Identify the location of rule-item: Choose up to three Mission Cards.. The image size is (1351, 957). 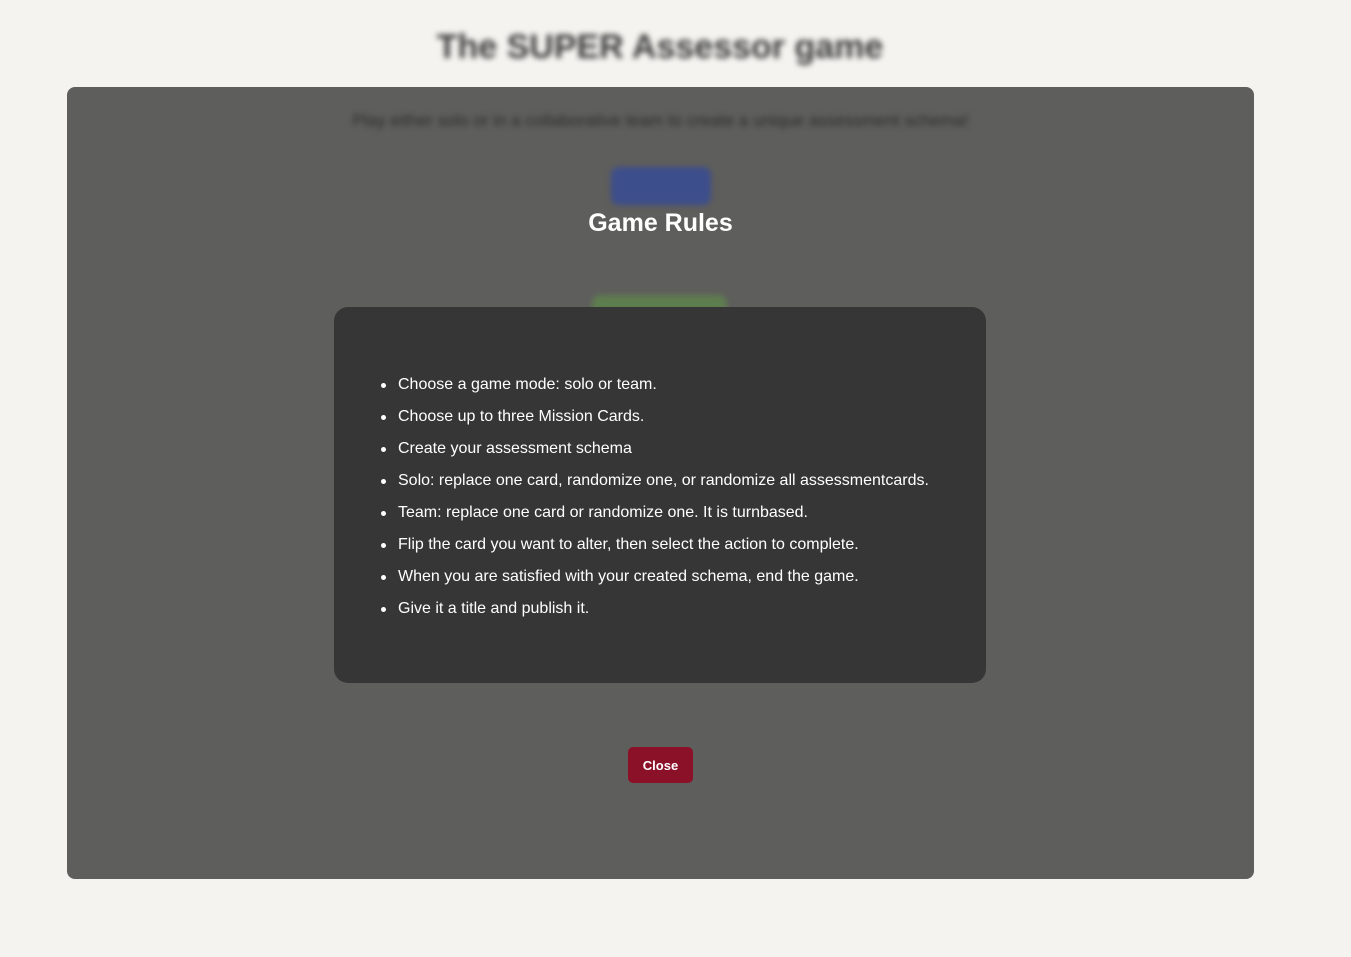
(655, 417).